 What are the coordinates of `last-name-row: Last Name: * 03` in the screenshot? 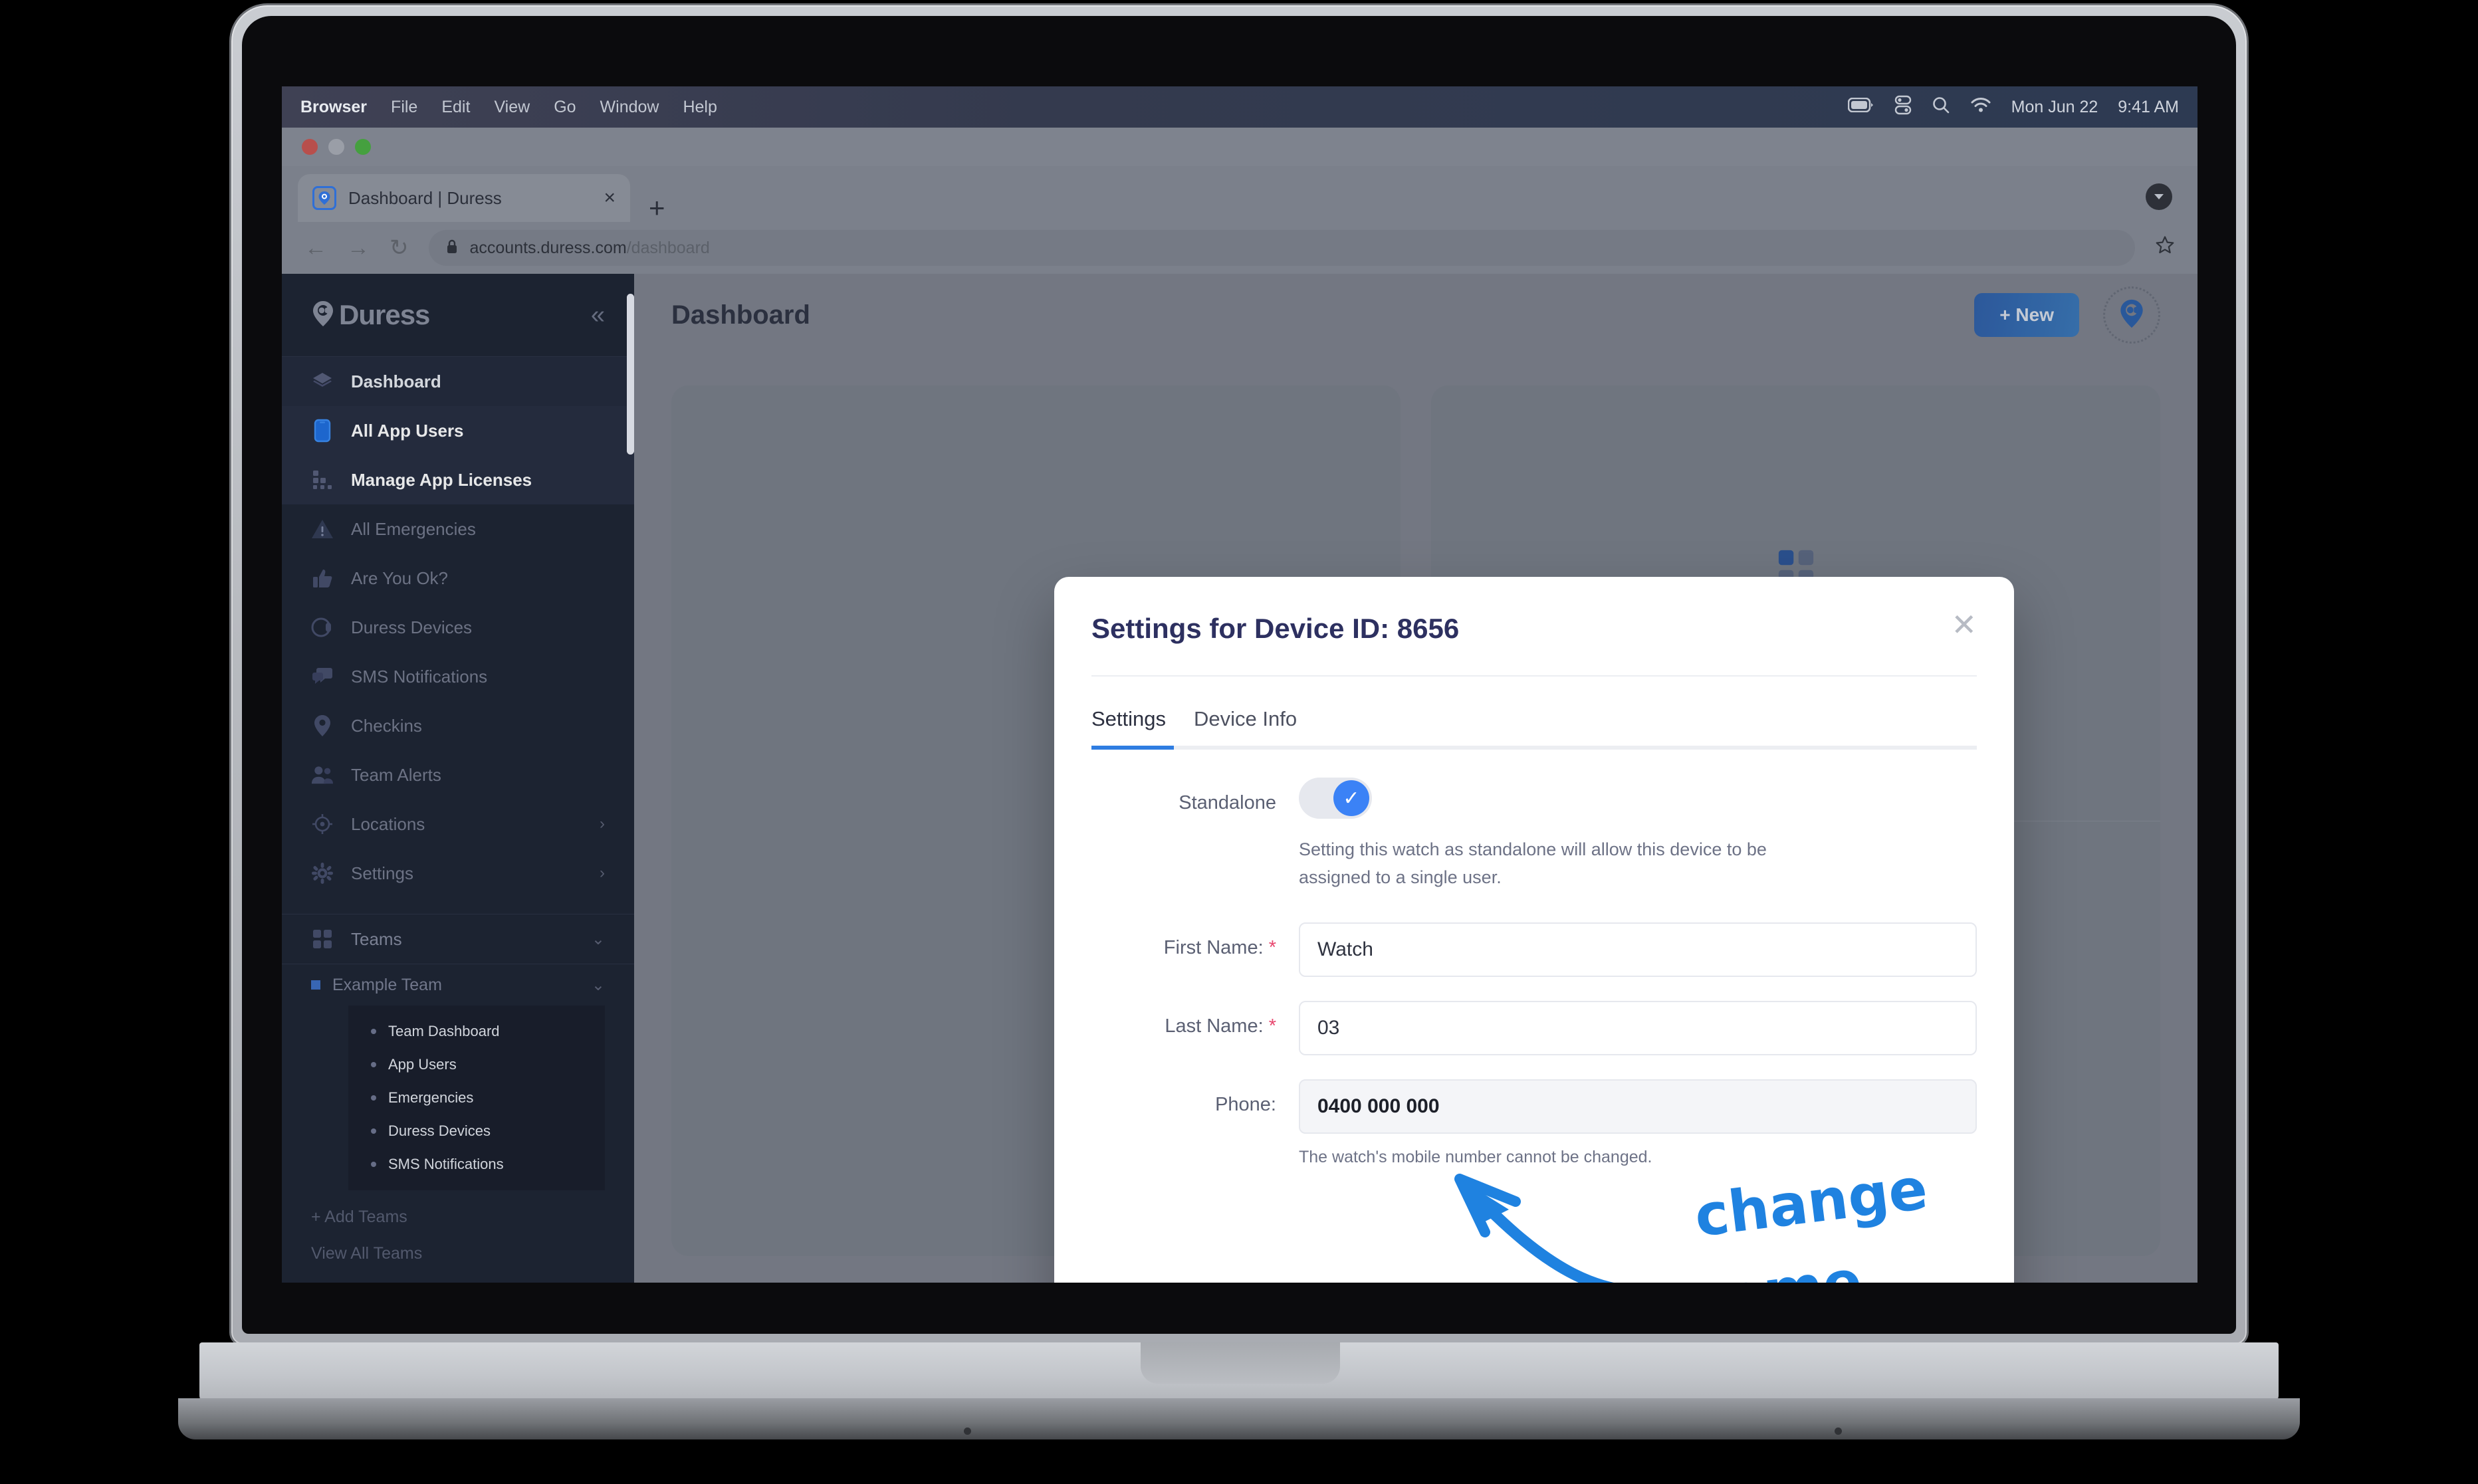 It's located at (1534, 1027).